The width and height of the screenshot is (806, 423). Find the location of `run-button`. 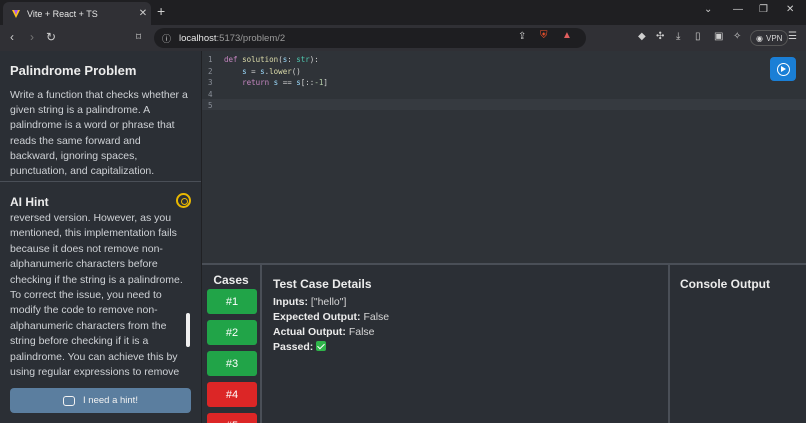

run-button is located at coordinates (783, 69).